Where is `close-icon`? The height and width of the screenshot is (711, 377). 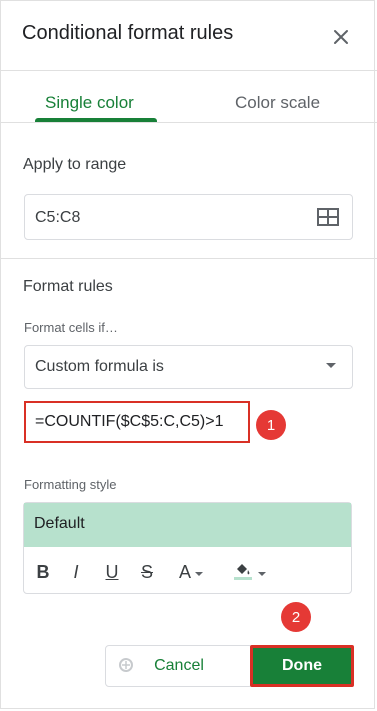
close-icon is located at coordinates (341, 37).